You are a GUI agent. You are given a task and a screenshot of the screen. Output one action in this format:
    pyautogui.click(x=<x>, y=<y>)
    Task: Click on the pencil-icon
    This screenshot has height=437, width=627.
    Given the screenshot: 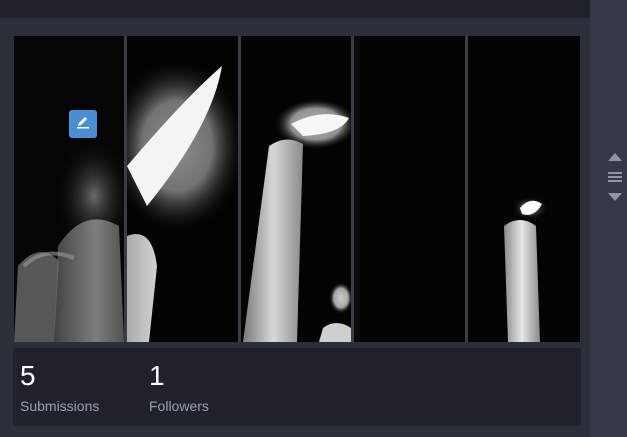 What is the action you would take?
    pyautogui.click(x=83, y=124)
    